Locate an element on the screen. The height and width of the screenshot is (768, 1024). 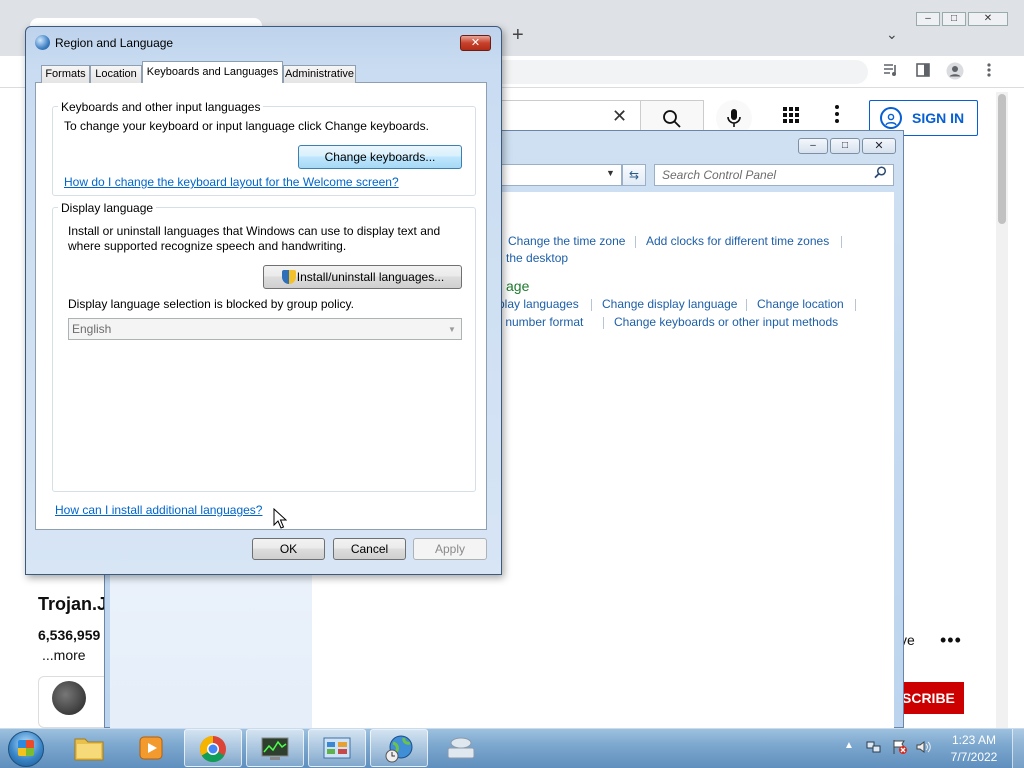
refresh-icon: ⇆ is located at coordinates (634, 175).